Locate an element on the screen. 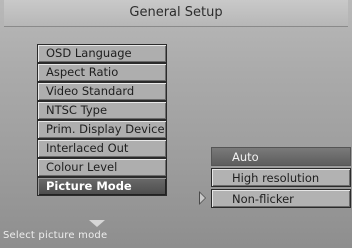  menu-item-picture-mode: Picture Mode is located at coordinates (102, 186).